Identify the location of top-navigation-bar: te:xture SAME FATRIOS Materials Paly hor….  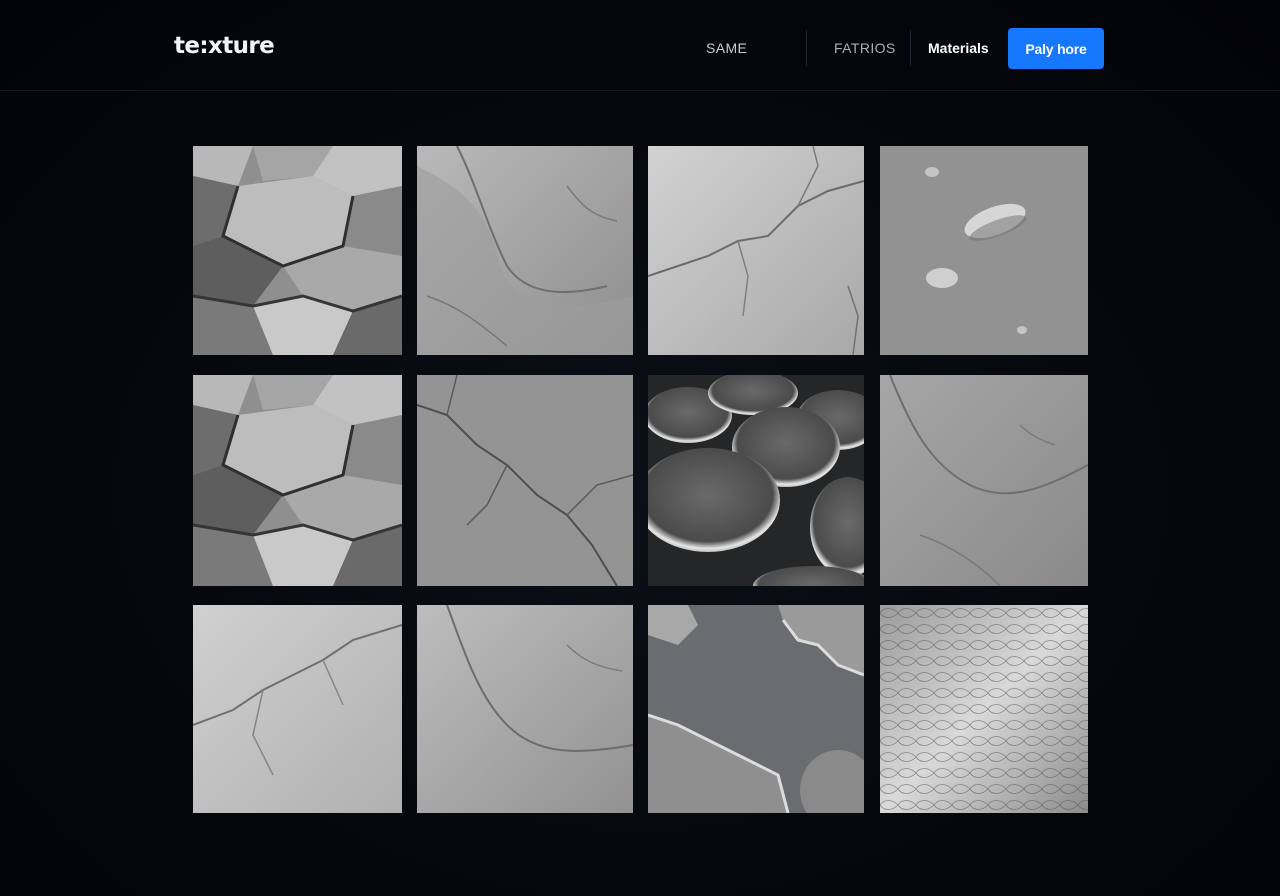
(640, 45).